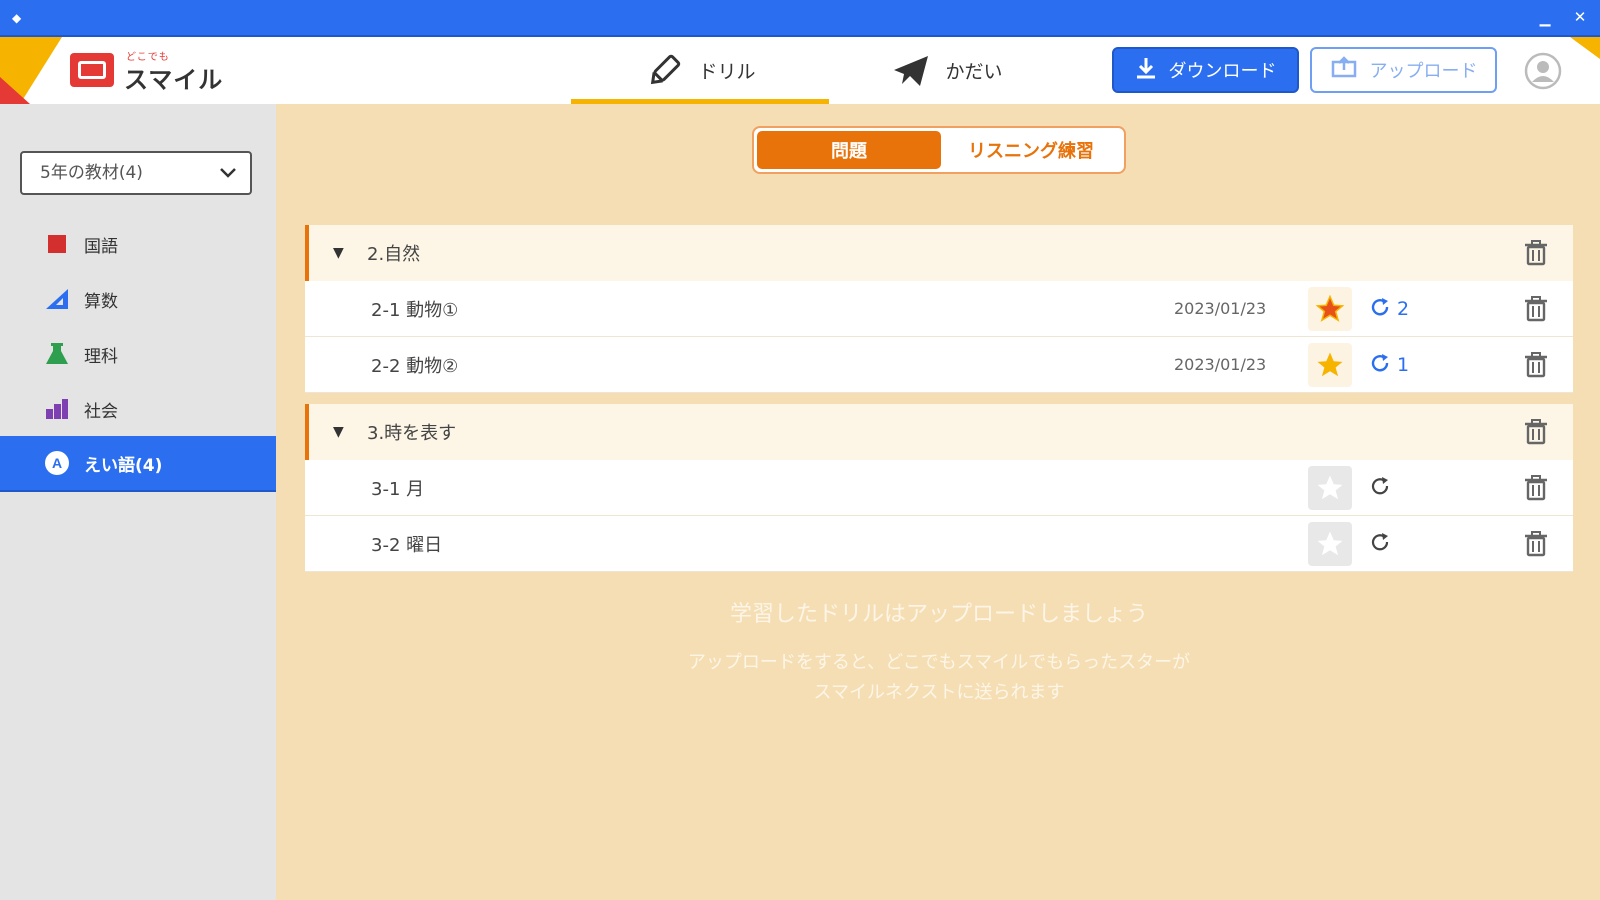  What do you see at coordinates (101, 301) in the screenshot?
I see `sidebar-item-label: 算数` at bounding box center [101, 301].